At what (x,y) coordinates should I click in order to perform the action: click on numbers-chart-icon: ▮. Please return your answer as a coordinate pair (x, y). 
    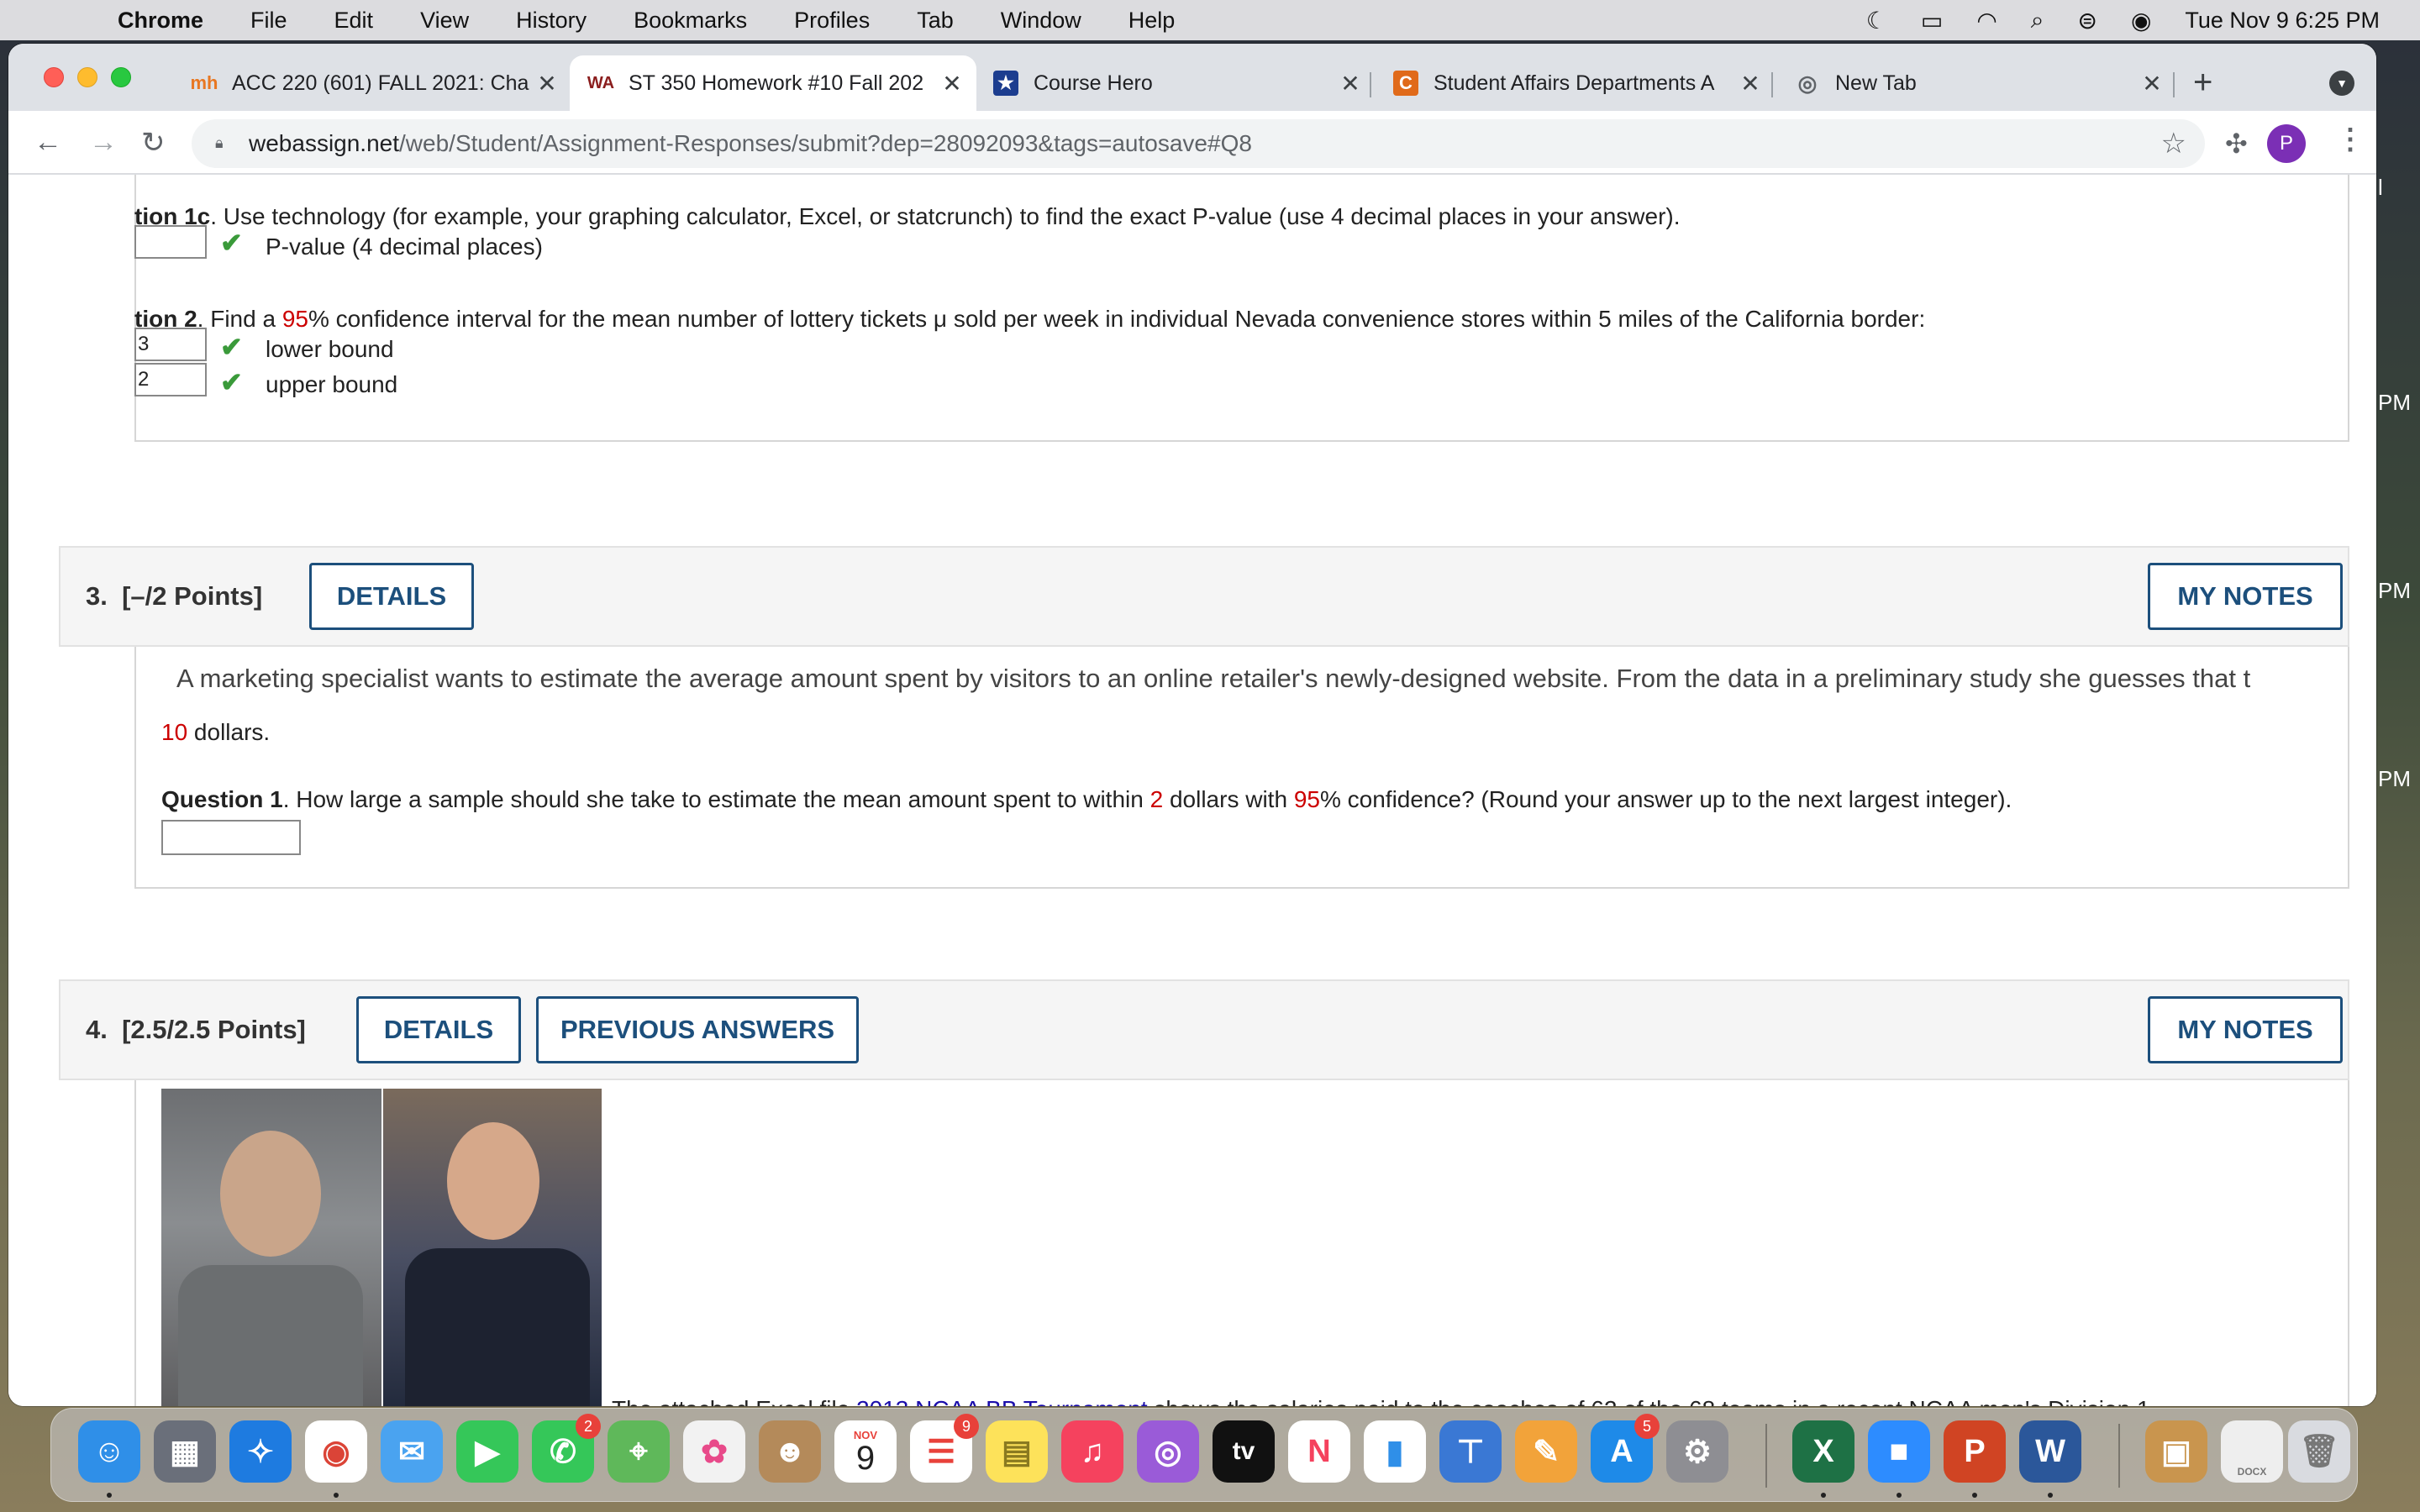
    Looking at the image, I should click on (1395, 1451).